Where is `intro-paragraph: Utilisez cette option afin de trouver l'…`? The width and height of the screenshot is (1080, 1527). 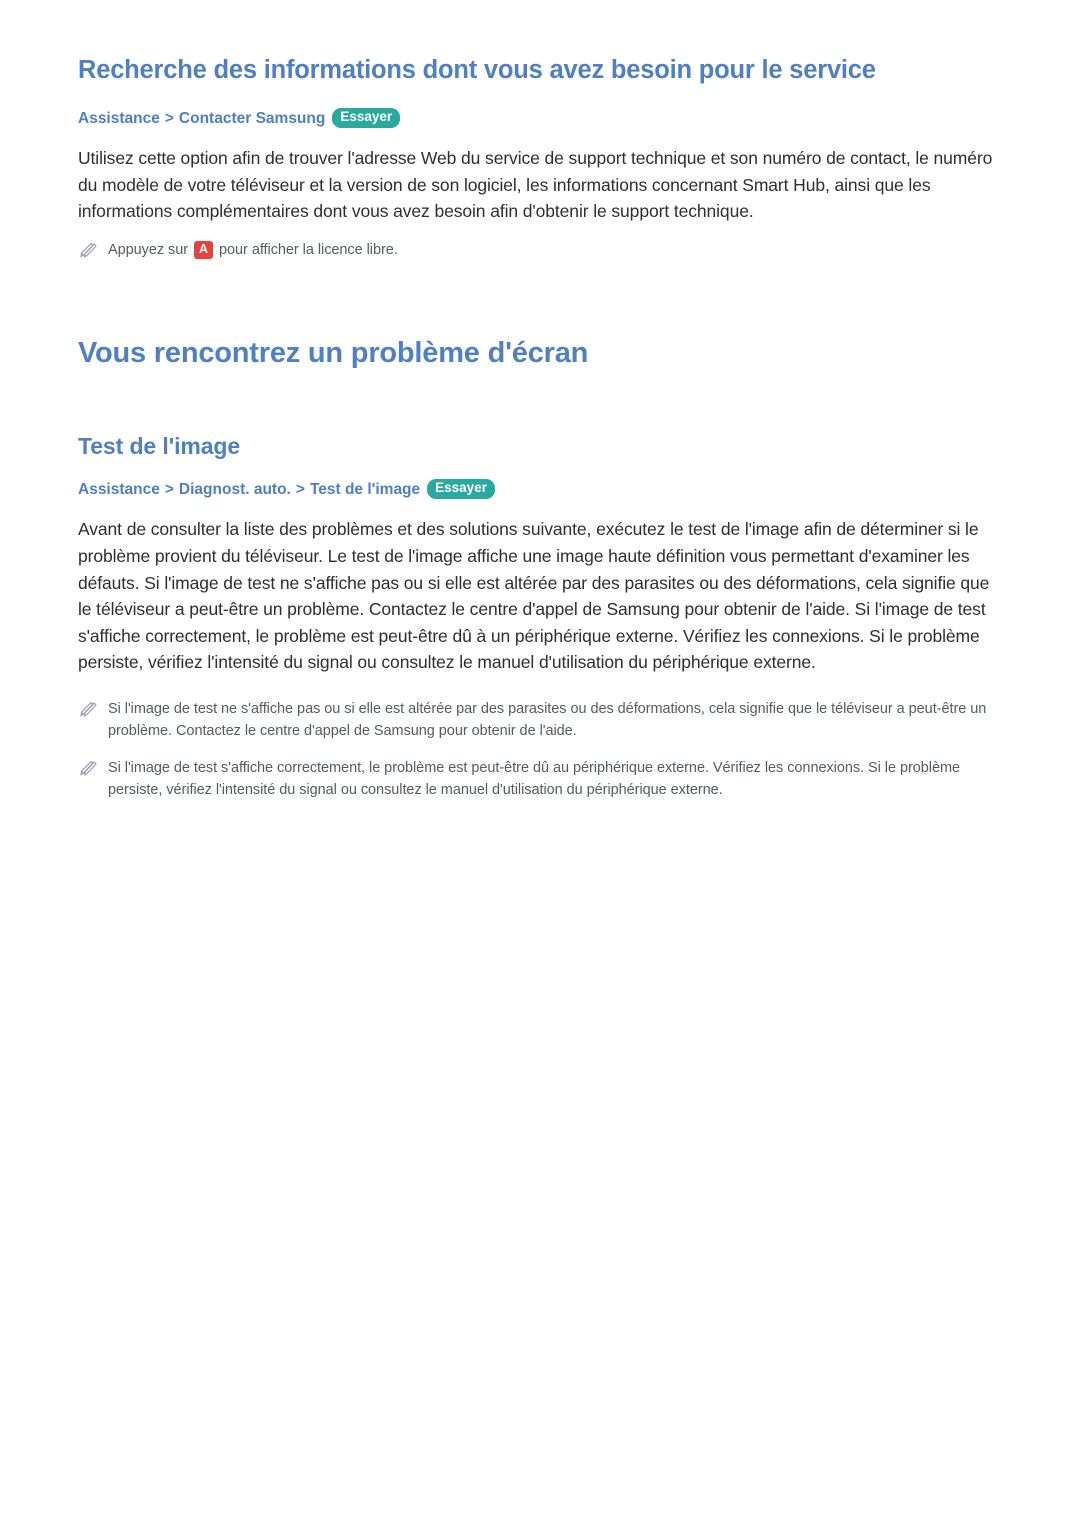 intro-paragraph: Utilisez cette option afin de trouver l'… is located at coordinates (535, 185).